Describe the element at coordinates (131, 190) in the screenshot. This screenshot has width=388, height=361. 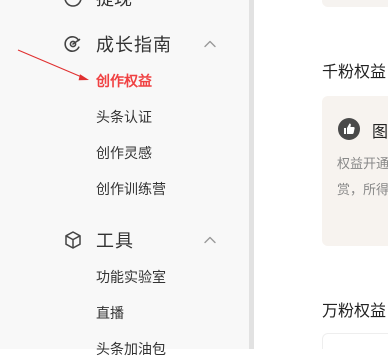
I see `sidebar-item-creator-bootcamp: 创作训练营` at that location.